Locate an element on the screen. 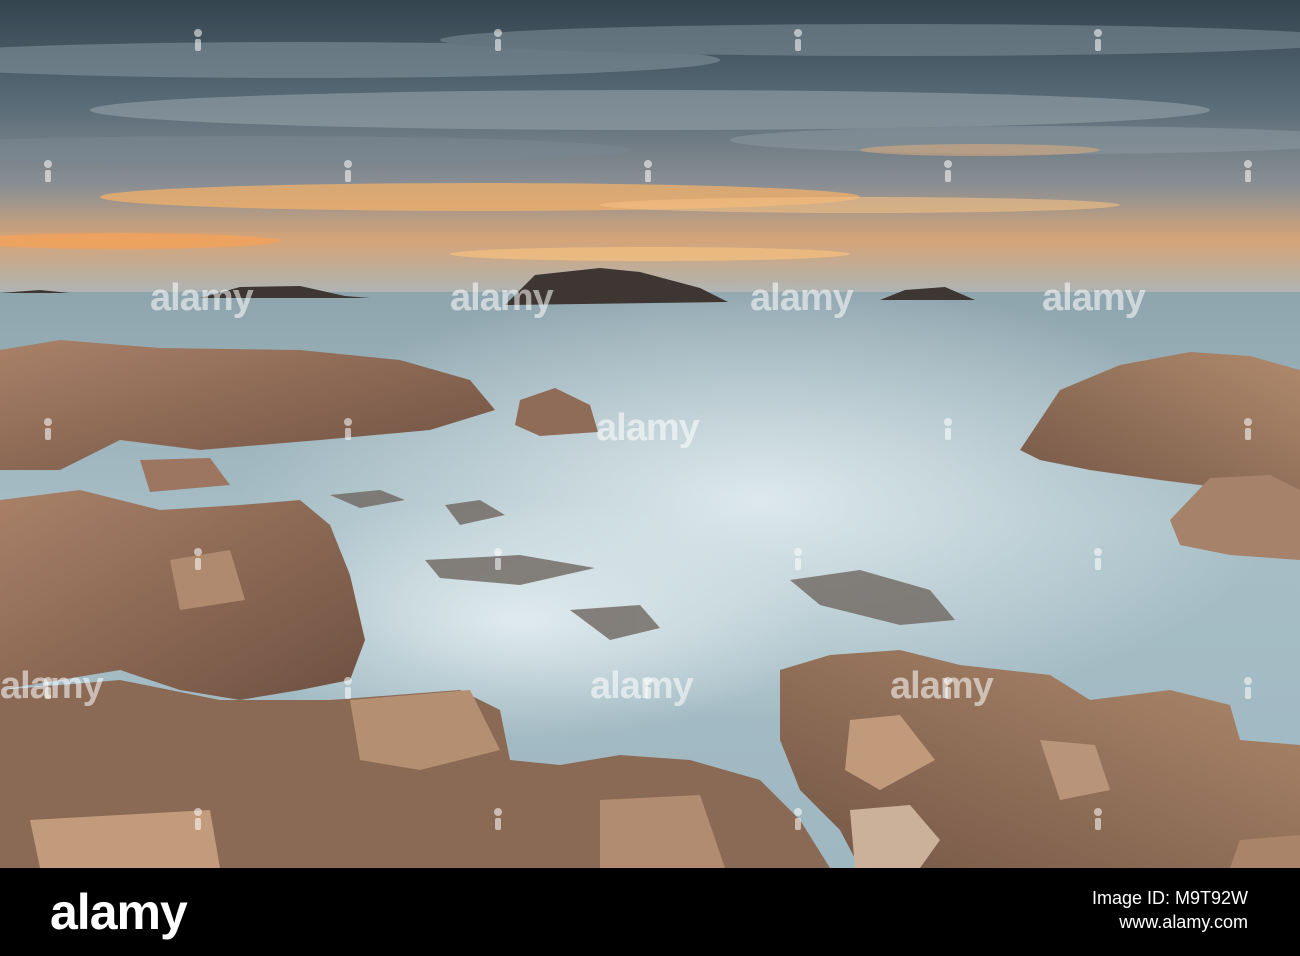  brand-logo: alamy is located at coordinates (119, 912).